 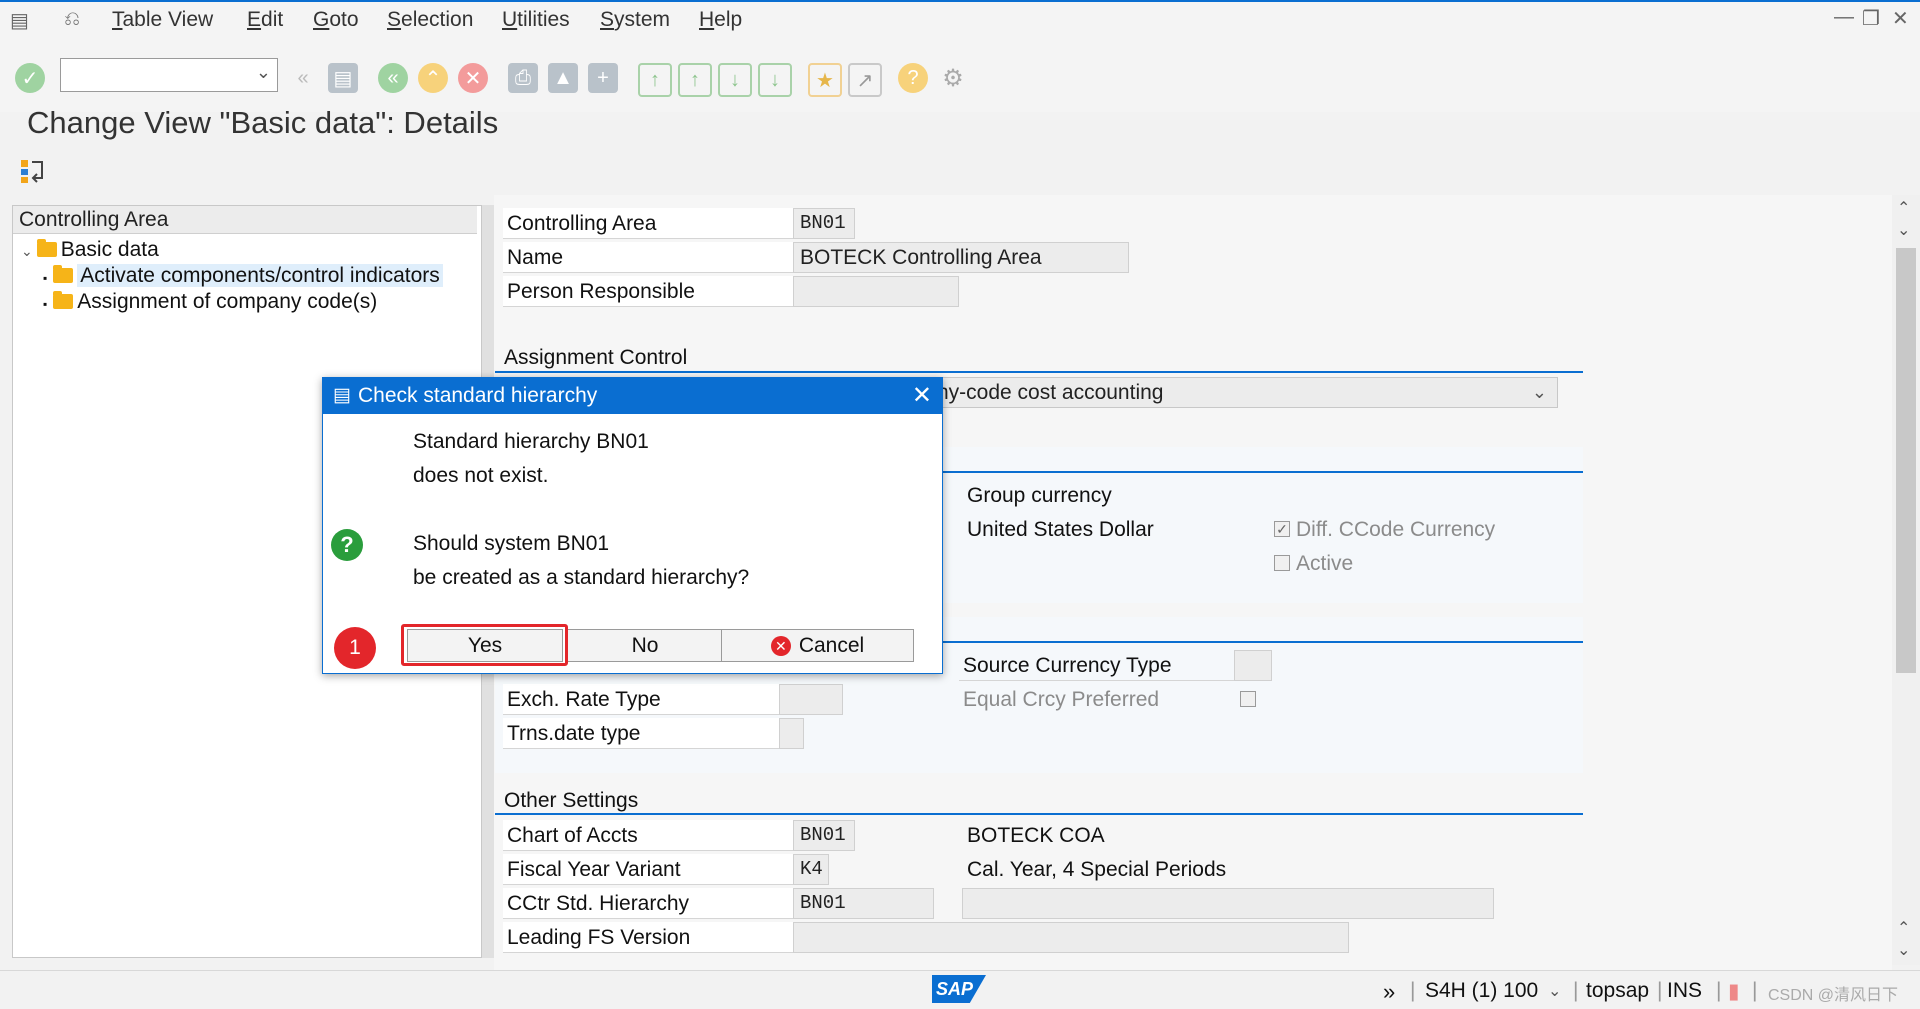 What do you see at coordinates (473, 78) in the screenshot?
I see `cancel-icon: ✕` at bounding box center [473, 78].